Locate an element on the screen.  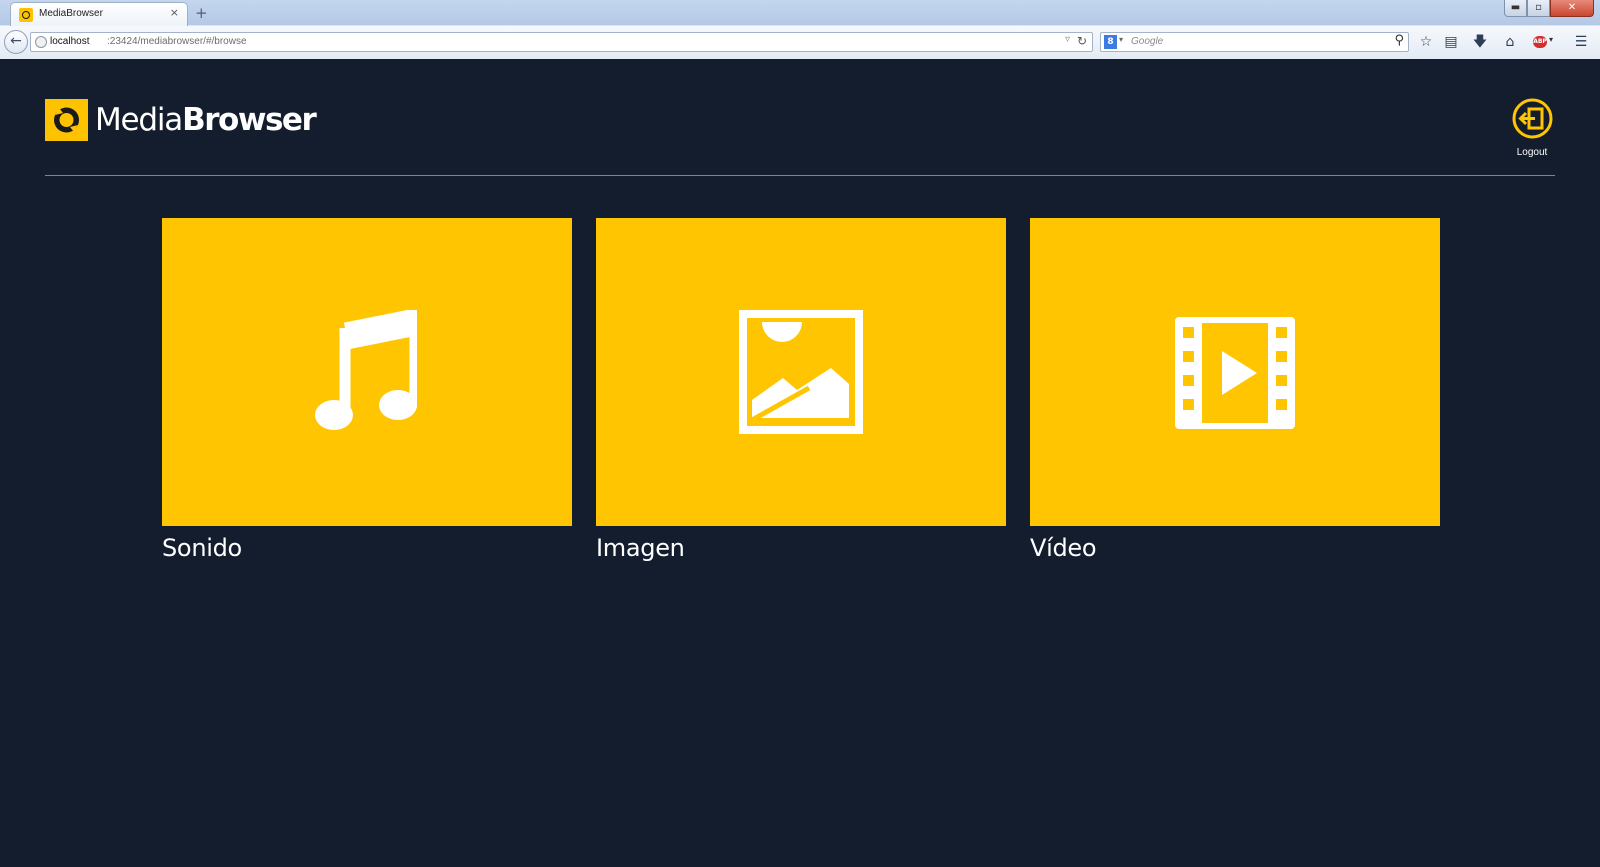
site-identity-icon is located at coordinates (41, 42).